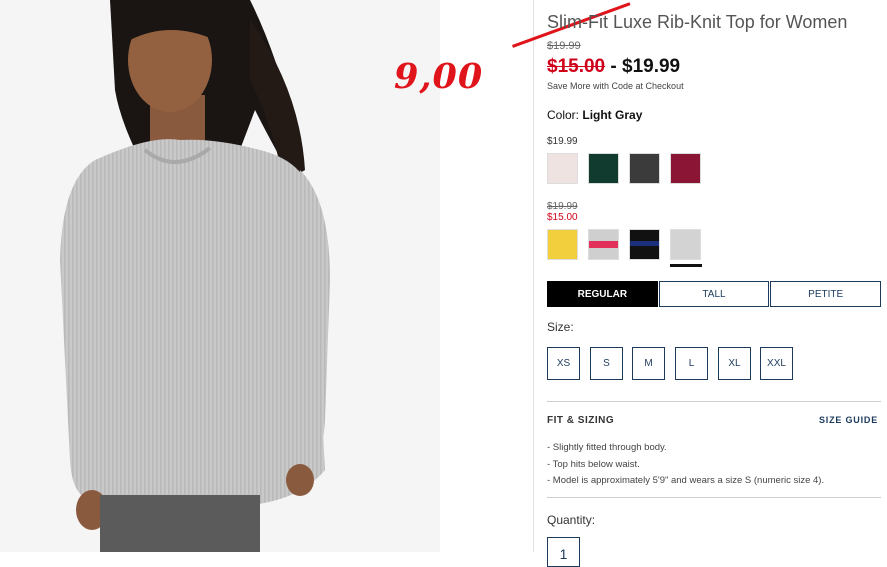 The height and width of the screenshot is (567, 887). What do you see at coordinates (603, 168) in the screenshot?
I see `swatch-dark-green` at bounding box center [603, 168].